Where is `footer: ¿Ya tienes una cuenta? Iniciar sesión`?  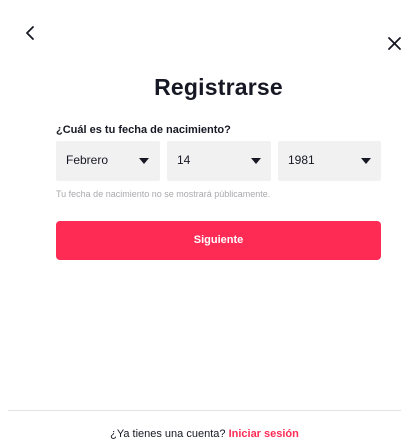 footer: ¿Ya tienes una cuenta? Iniciar sesión is located at coordinates (204, 434).